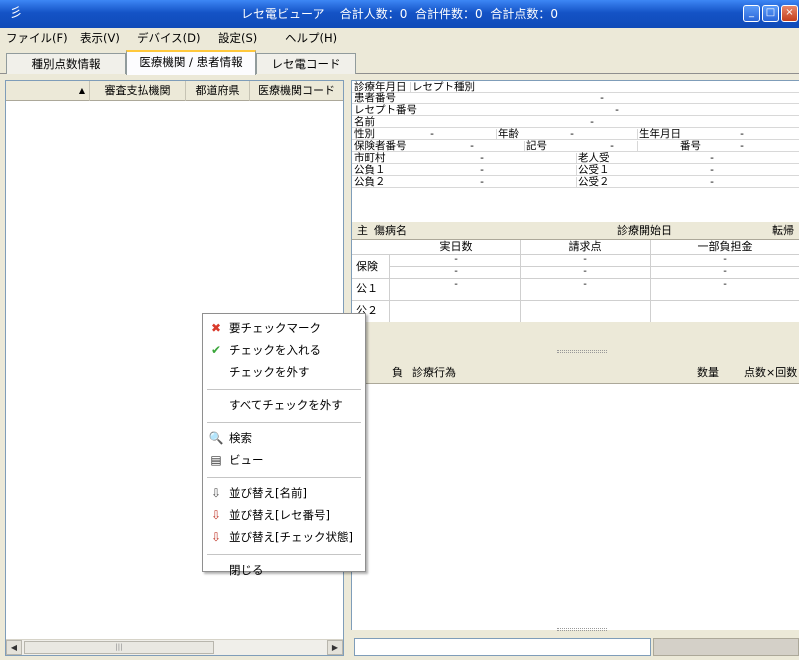  Describe the element at coordinates (216, 515) in the screenshot. I see `sort-receipt-icon: ⇩` at that location.